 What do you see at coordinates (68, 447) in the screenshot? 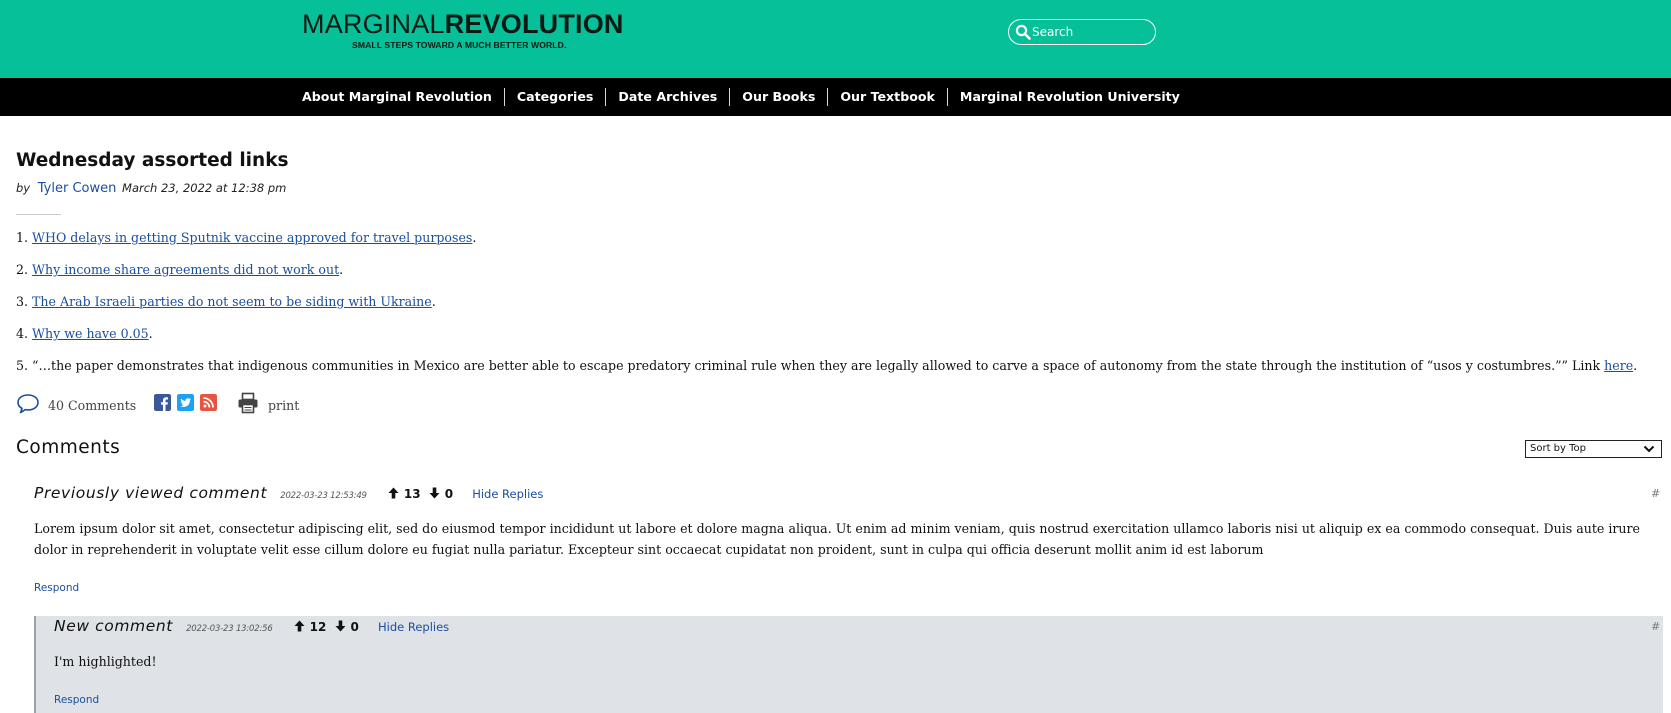
I see `comments-heading: Comments` at bounding box center [68, 447].